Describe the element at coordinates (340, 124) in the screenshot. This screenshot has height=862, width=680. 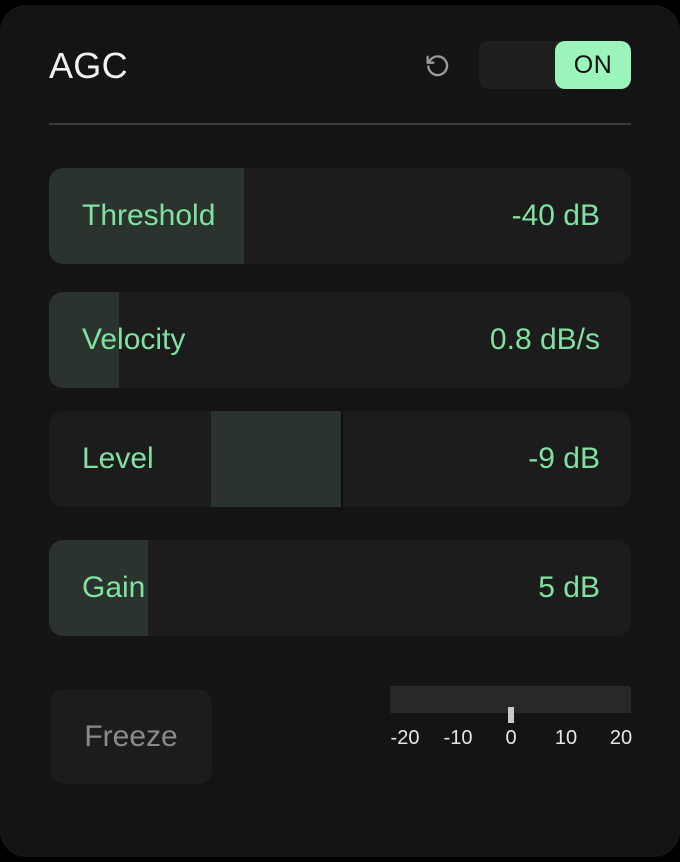
I see `header-divider` at that location.